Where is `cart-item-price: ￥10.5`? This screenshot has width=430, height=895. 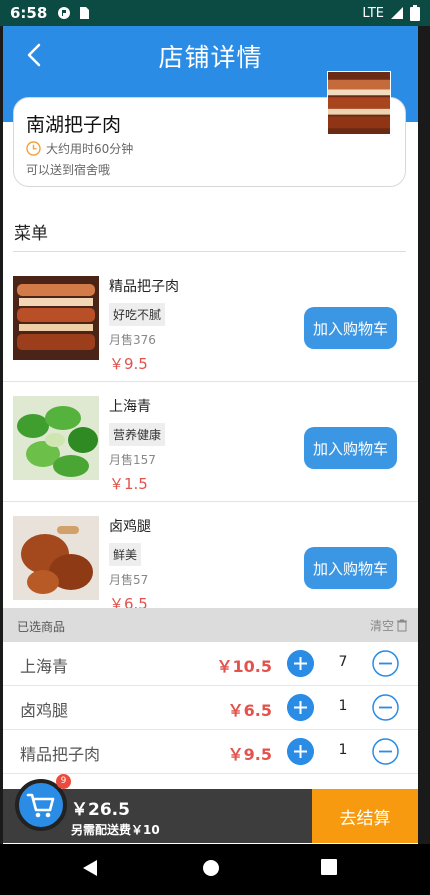
cart-item-price: ￥10.5 is located at coordinates (244, 666).